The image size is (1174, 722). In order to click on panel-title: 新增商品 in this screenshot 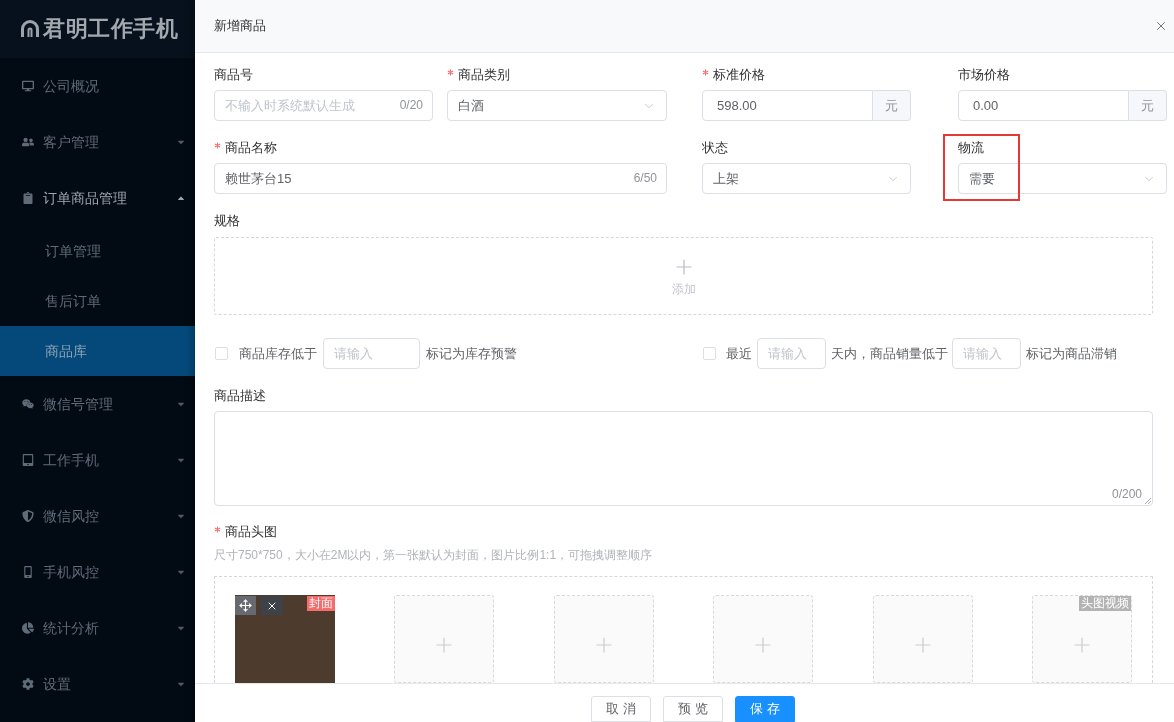, I will do `click(240, 26)`.